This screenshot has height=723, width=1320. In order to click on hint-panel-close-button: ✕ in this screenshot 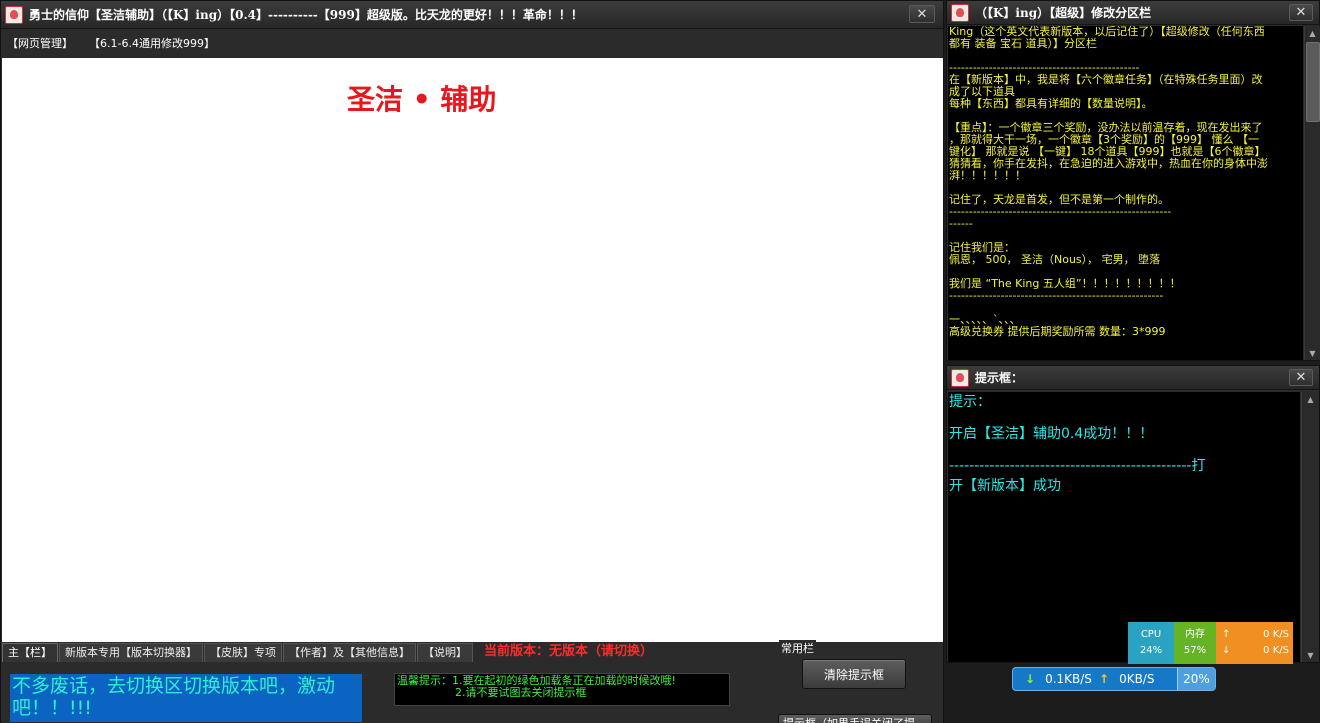, I will do `click(1301, 377)`.